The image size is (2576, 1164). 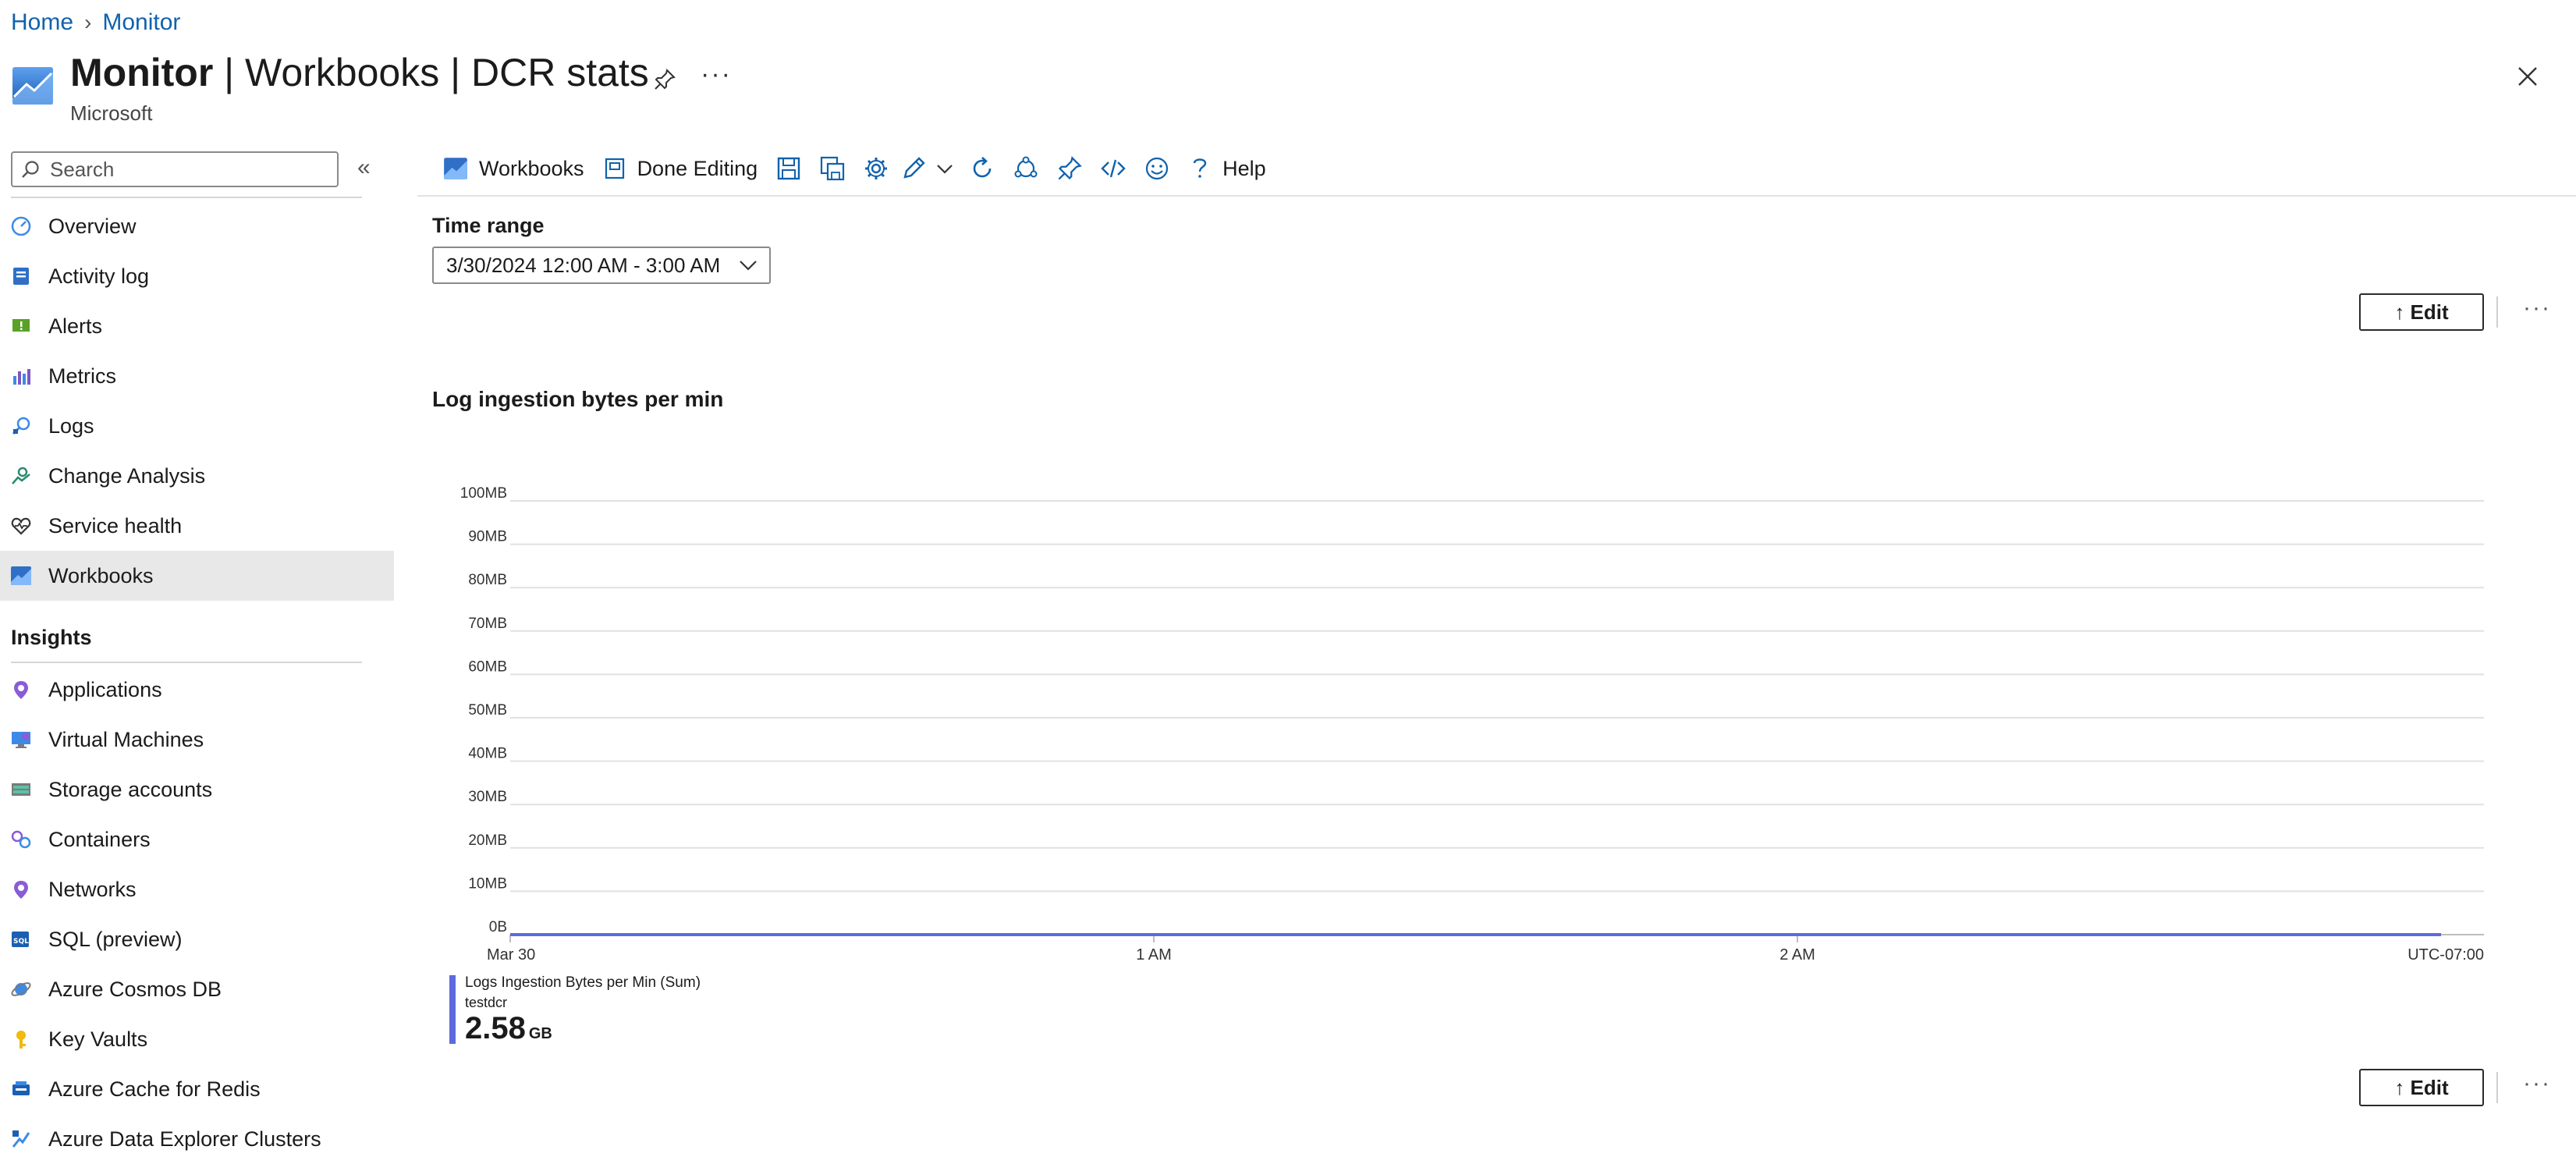 I want to click on close-button, so click(x=2527, y=76).